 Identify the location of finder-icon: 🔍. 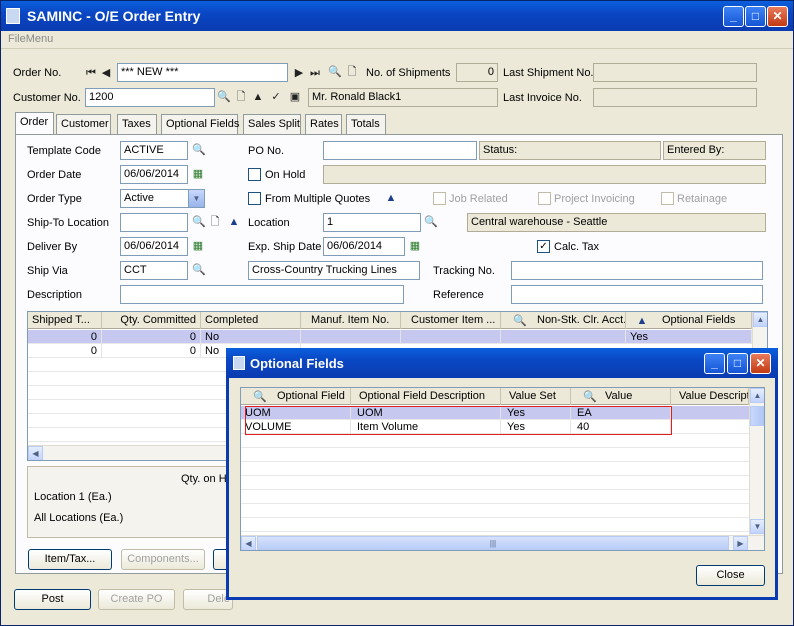
(335, 72).